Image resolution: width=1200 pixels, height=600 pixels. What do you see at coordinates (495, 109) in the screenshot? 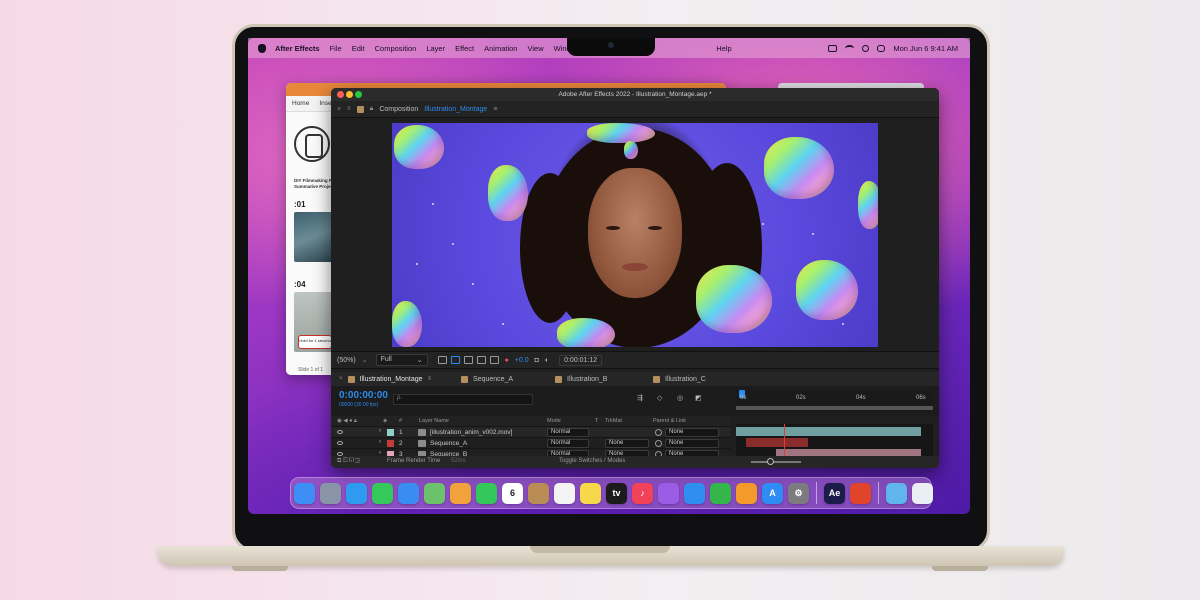
I see `comp-menu-icon: ≡` at bounding box center [495, 109].